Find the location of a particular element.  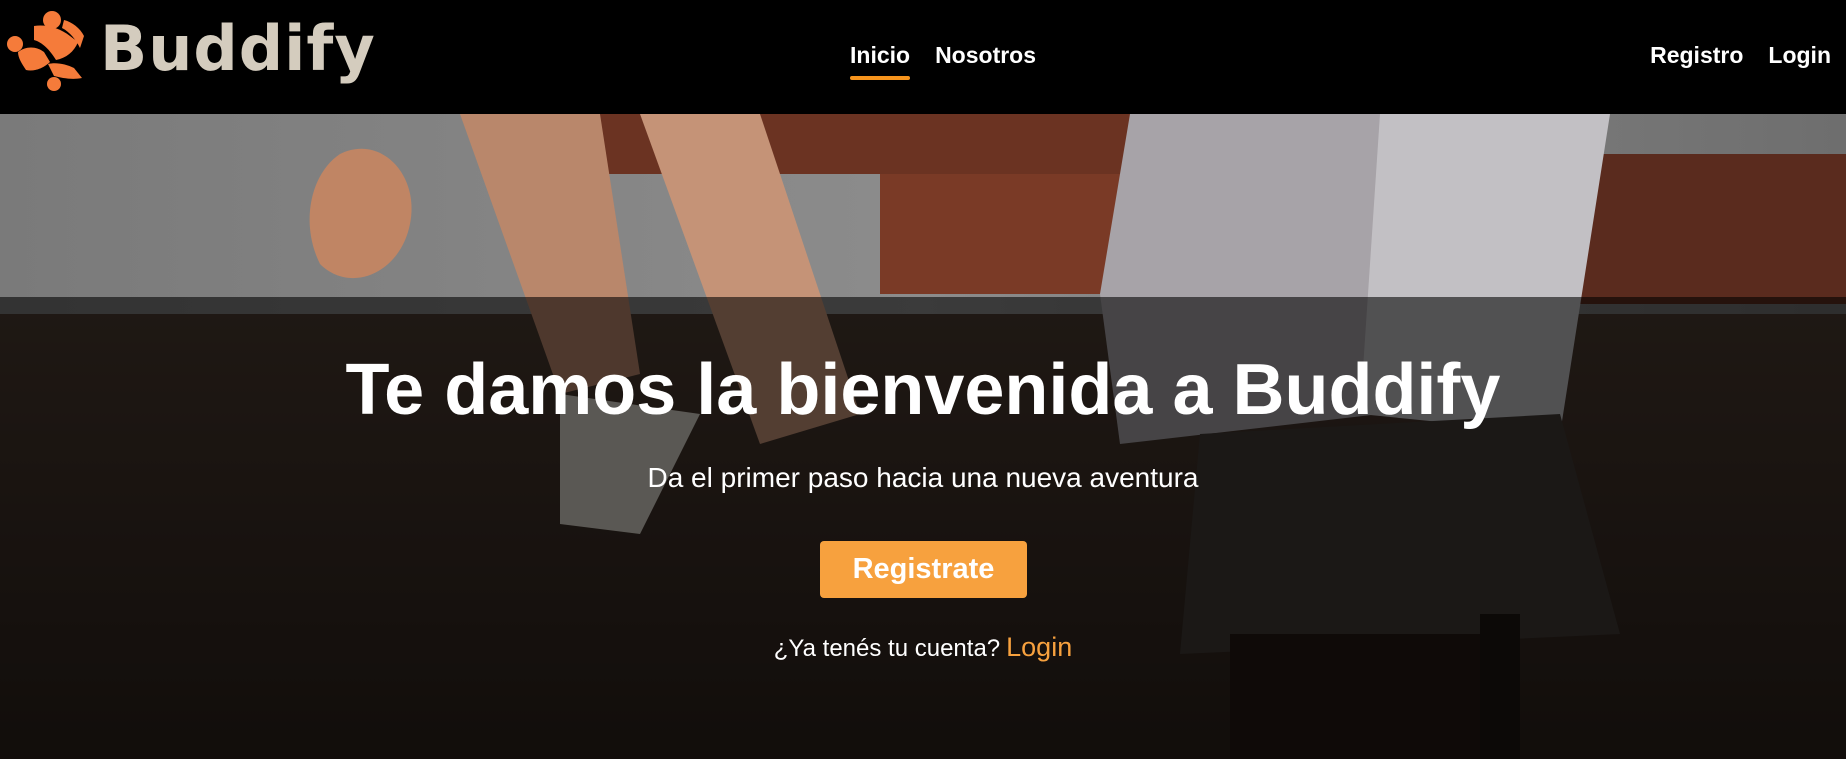

nav-link-registro: Registro is located at coordinates (1696, 55).